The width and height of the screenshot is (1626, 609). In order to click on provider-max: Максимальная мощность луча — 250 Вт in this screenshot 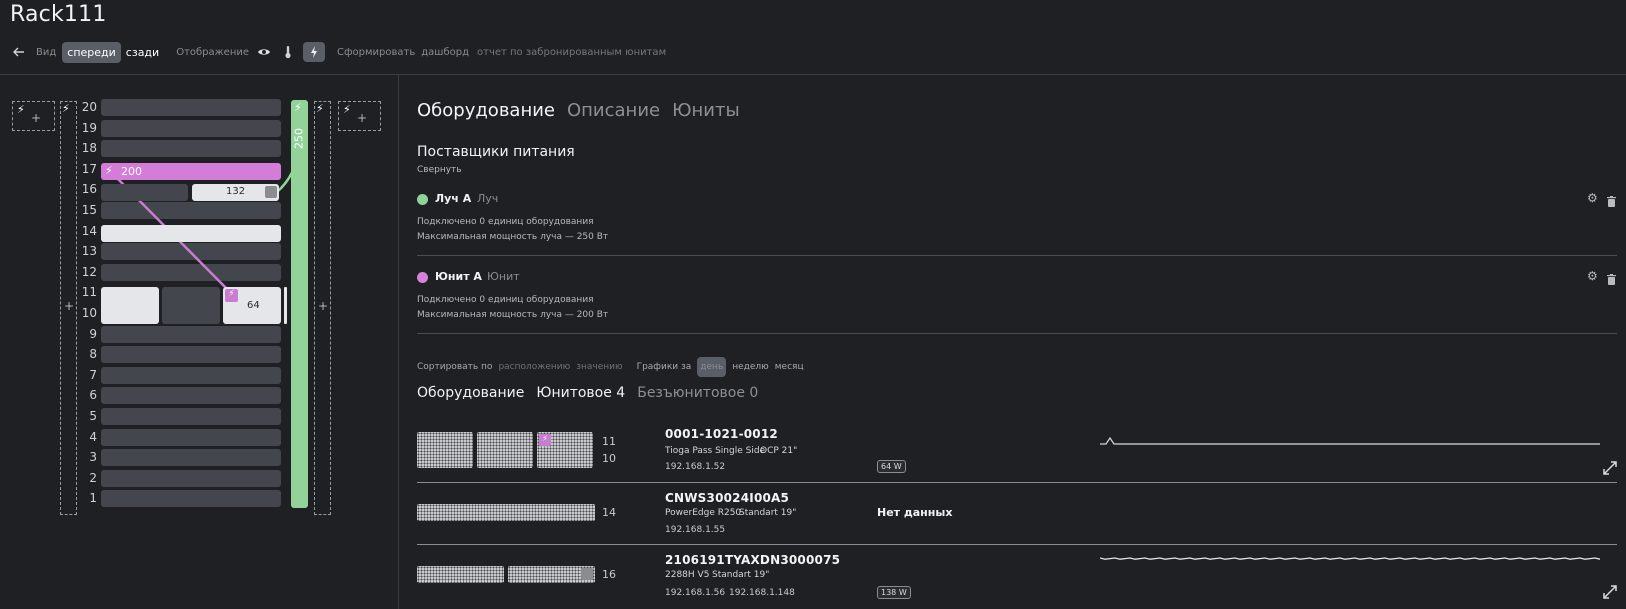, I will do `click(513, 237)`.